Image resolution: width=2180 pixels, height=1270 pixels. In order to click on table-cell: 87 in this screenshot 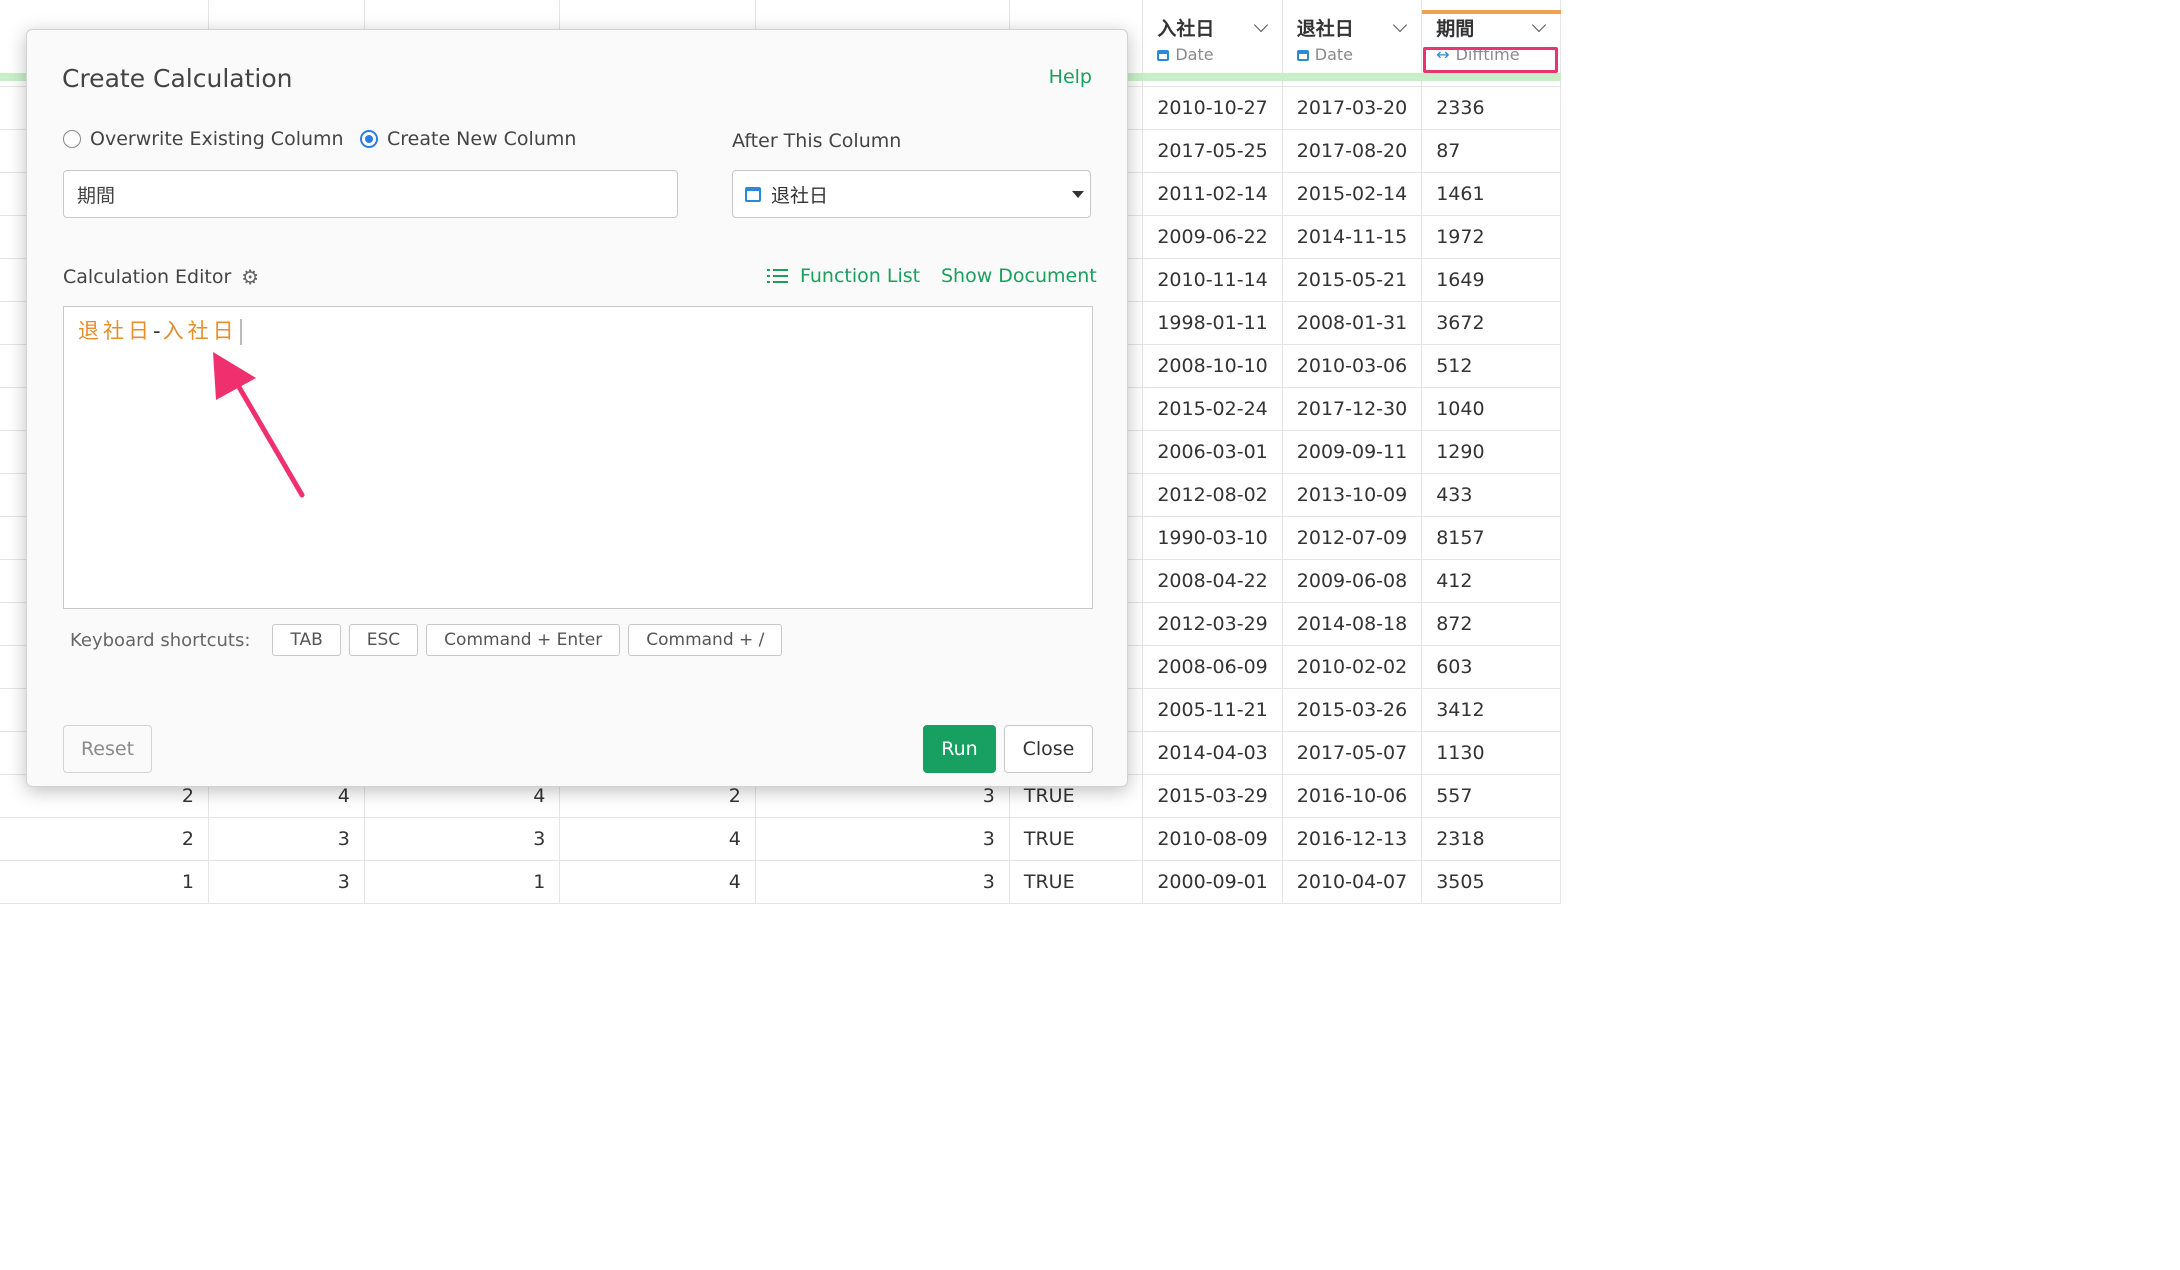, I will do `click(1491, 151)`.